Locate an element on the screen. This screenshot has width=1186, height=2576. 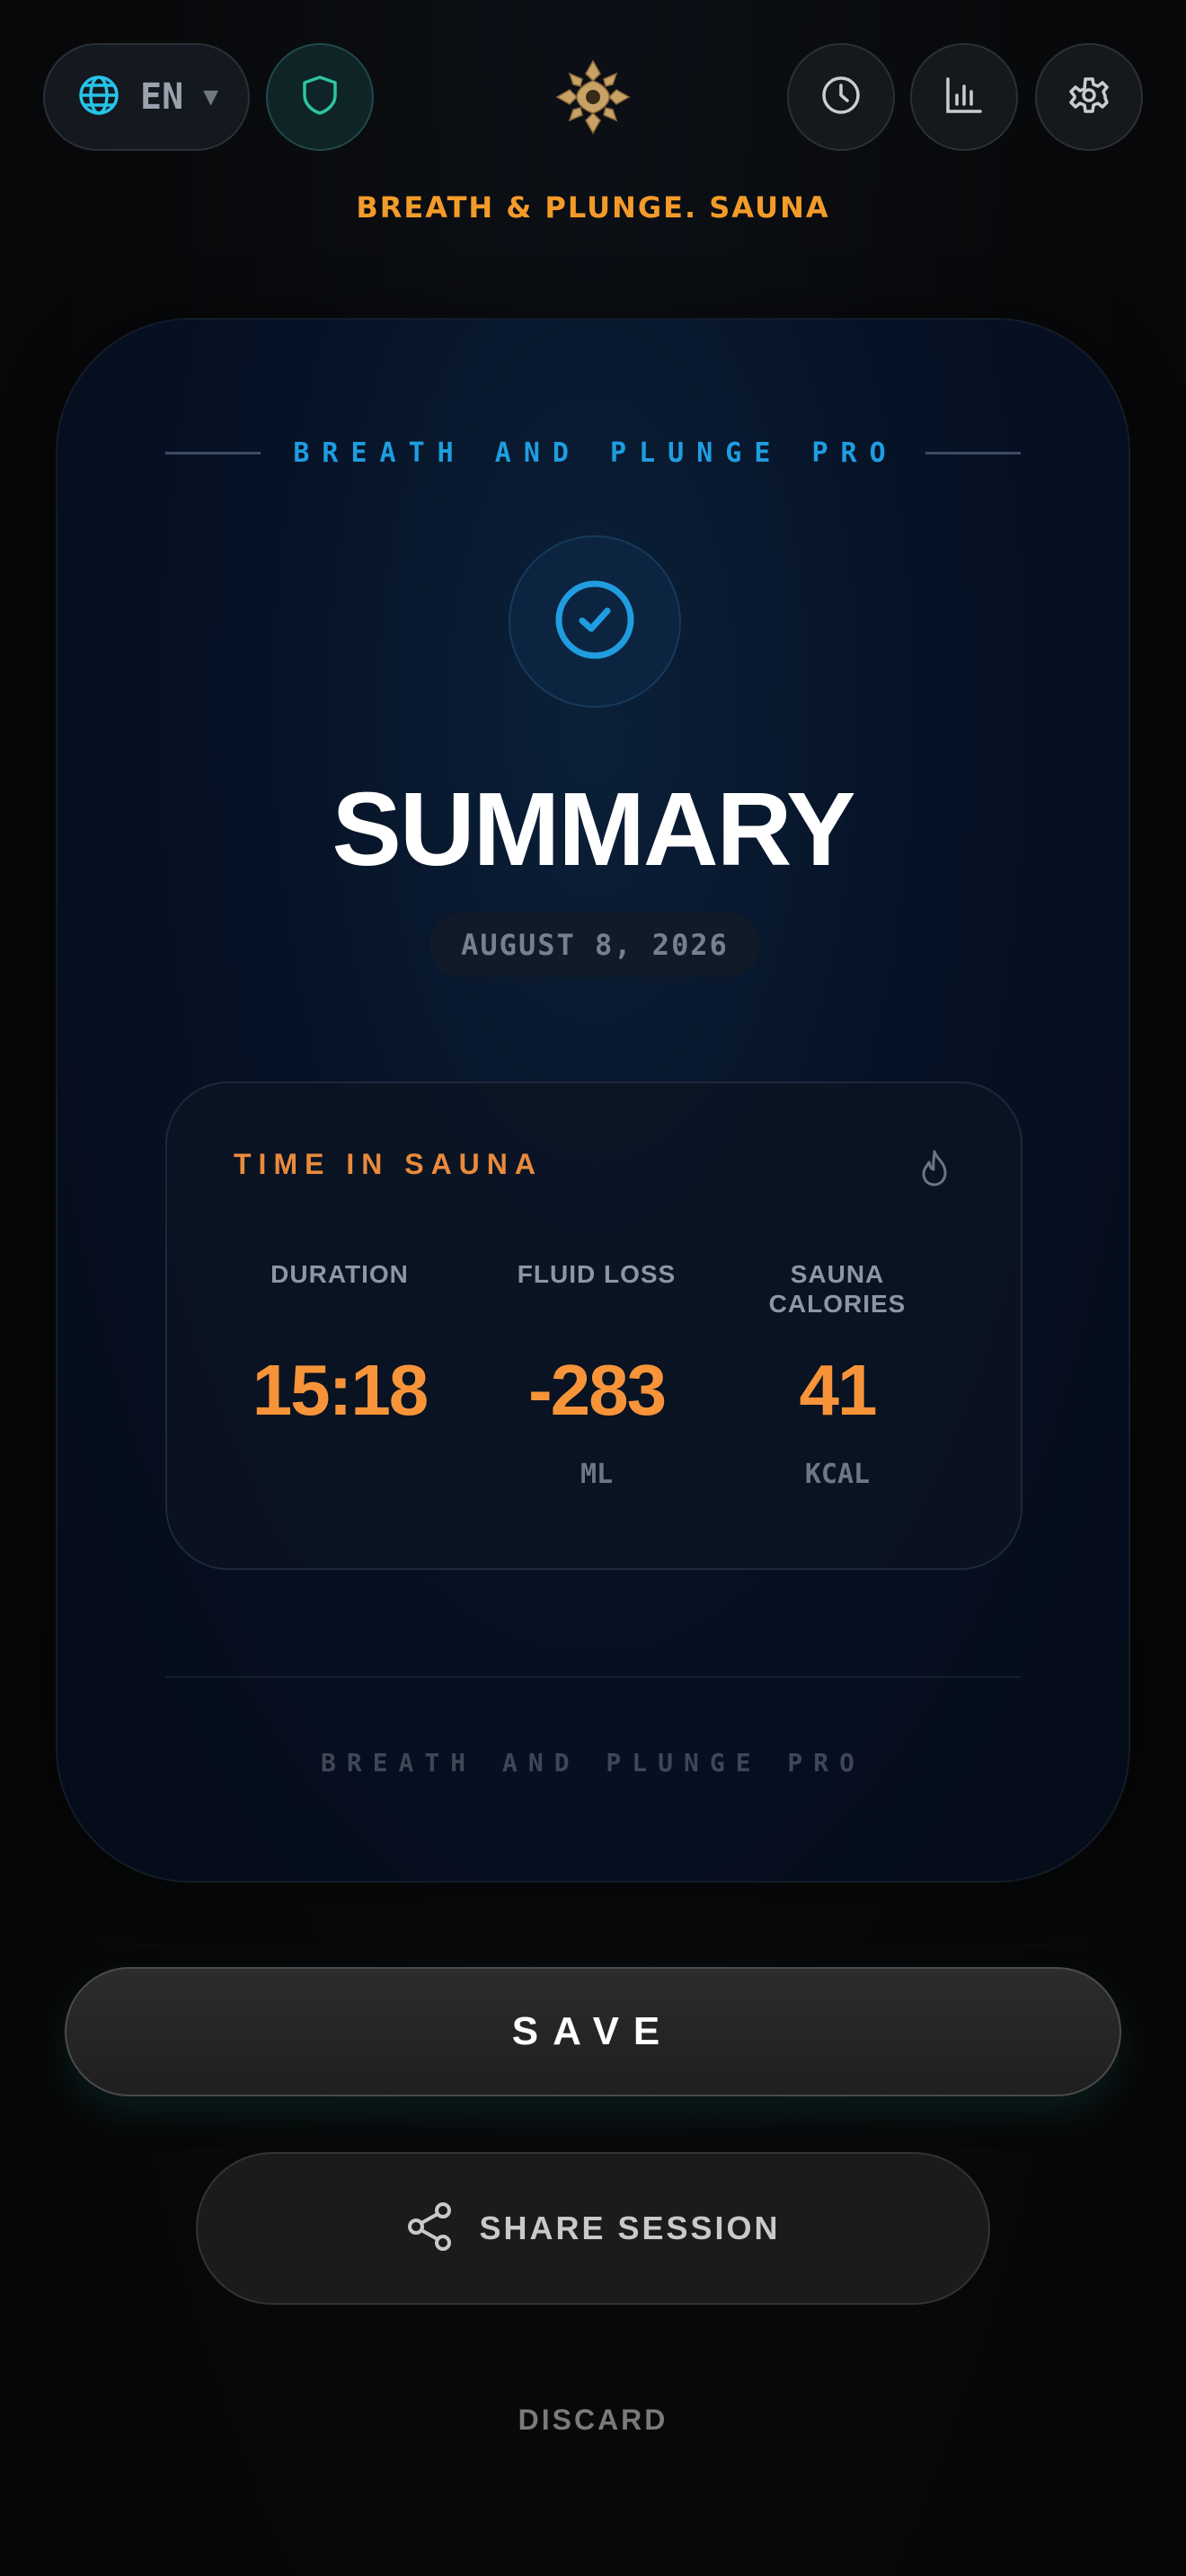
stat-calories: SAUNA CALORIES 41 KCAL is located at coordinates (837, 1374).